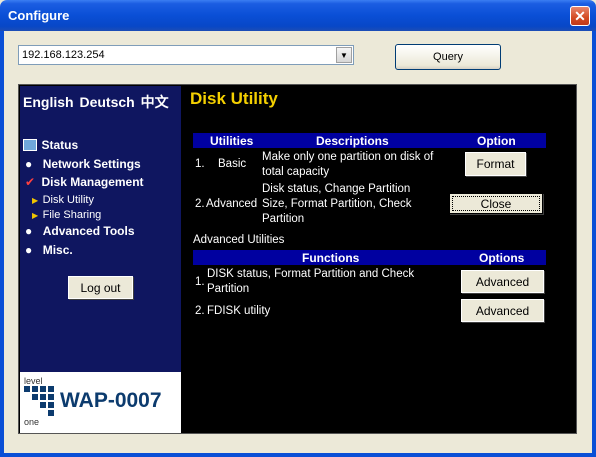 The width and height of the screenshot is (596, 457). I want to click on format-button: Format, so click(495, 164).